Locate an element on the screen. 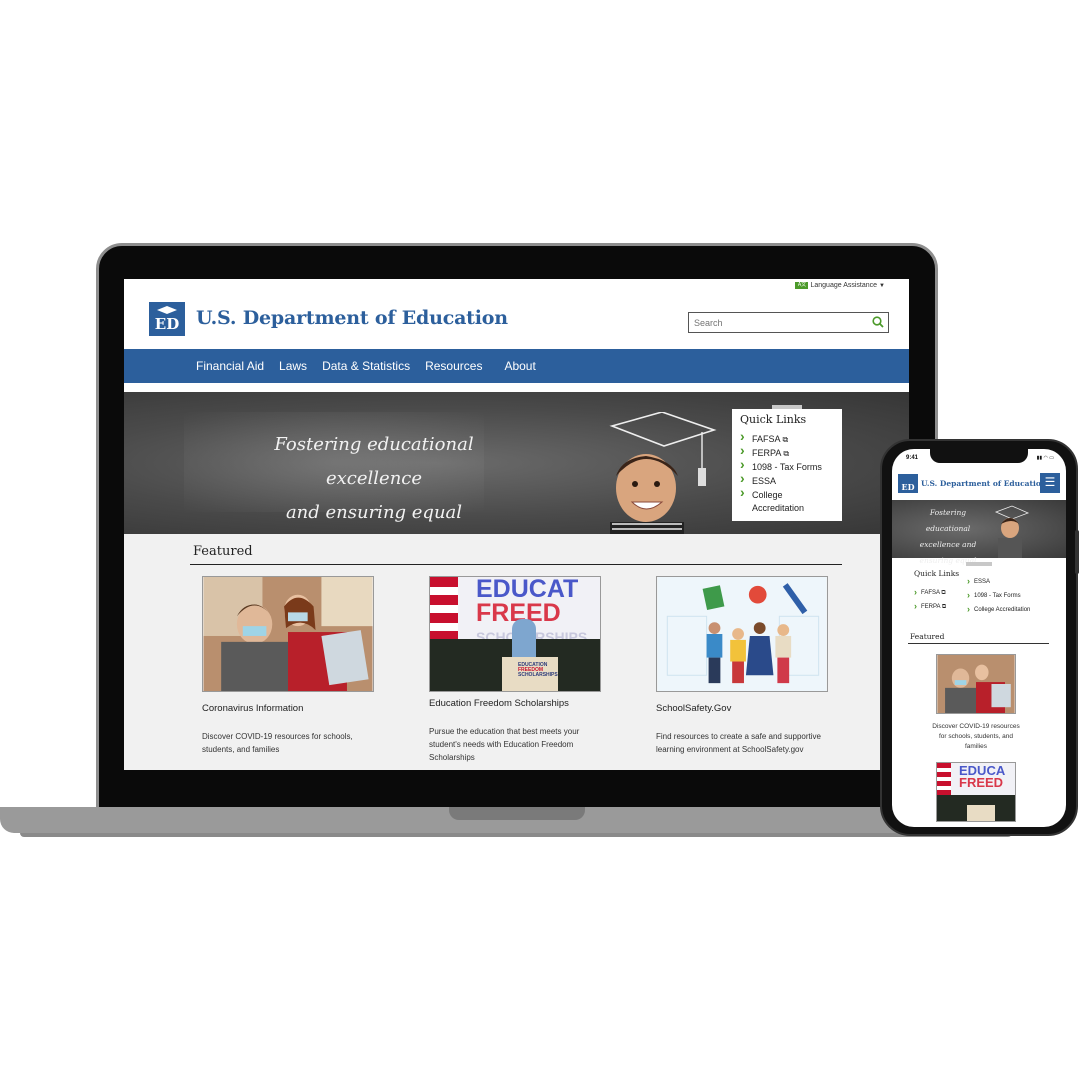  language-assistance-label: Language Assistance is located at coordinates (844, 285).